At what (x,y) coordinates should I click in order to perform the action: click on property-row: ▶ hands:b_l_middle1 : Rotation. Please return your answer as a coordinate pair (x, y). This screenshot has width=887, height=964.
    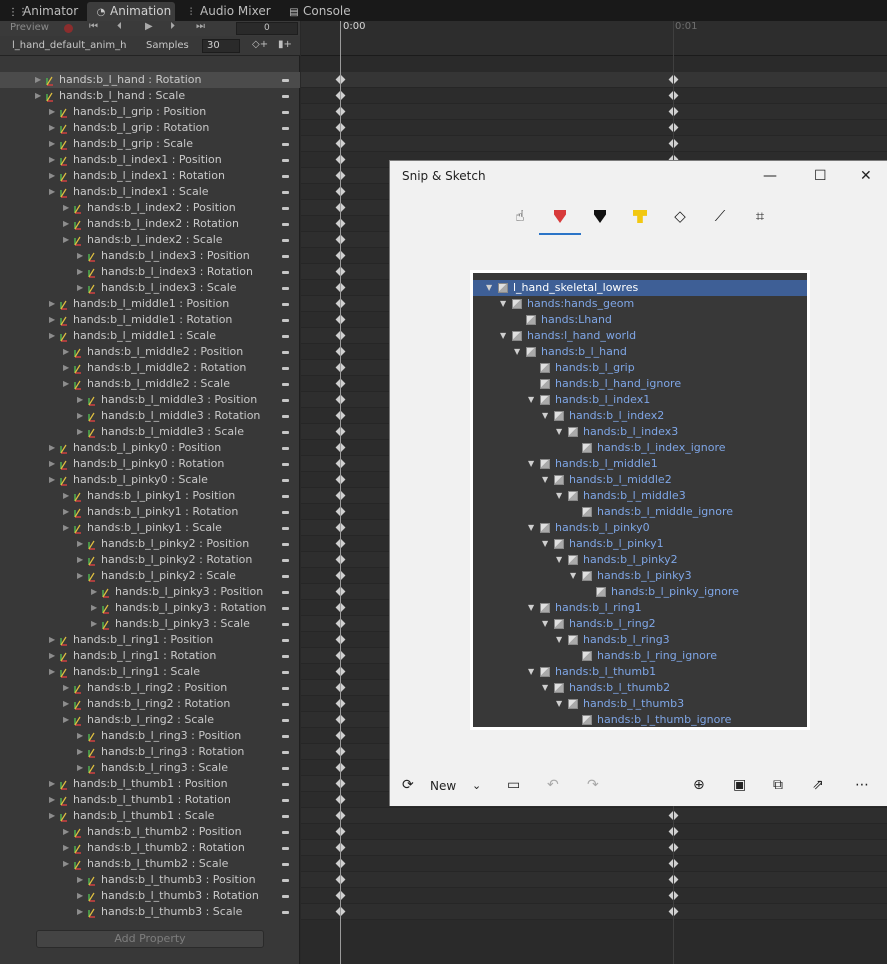
    Looking at the image, I should click on (150, 320).